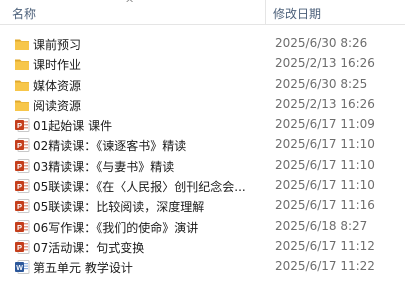 Image resolution: width=405 pixels, height=296 pixels. What do you see at coordinates (297, 13) in the screenshot?
I see `column-header-date-modified: 修改日期` at bounding box center [297, 13].